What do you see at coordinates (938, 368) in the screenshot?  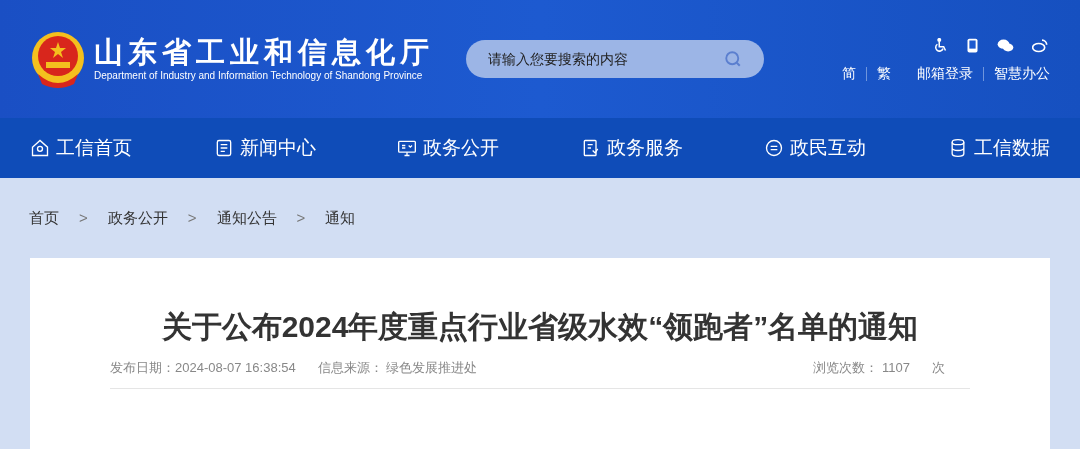 I see `view-count-unit: 次` at bounding box center [938, 368].